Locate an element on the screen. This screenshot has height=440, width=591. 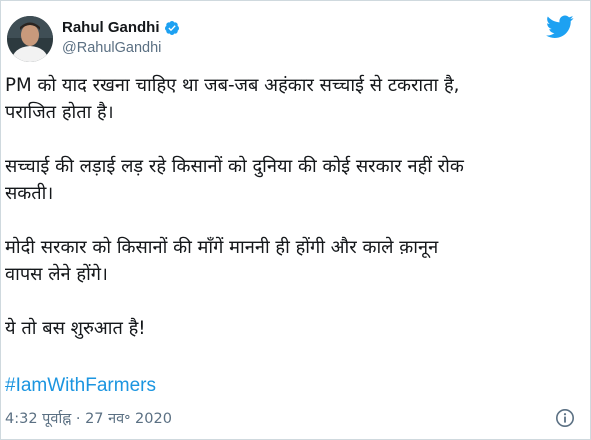
tweet-line: वापस लेने होंगे। is located at coordinates (56, 274).